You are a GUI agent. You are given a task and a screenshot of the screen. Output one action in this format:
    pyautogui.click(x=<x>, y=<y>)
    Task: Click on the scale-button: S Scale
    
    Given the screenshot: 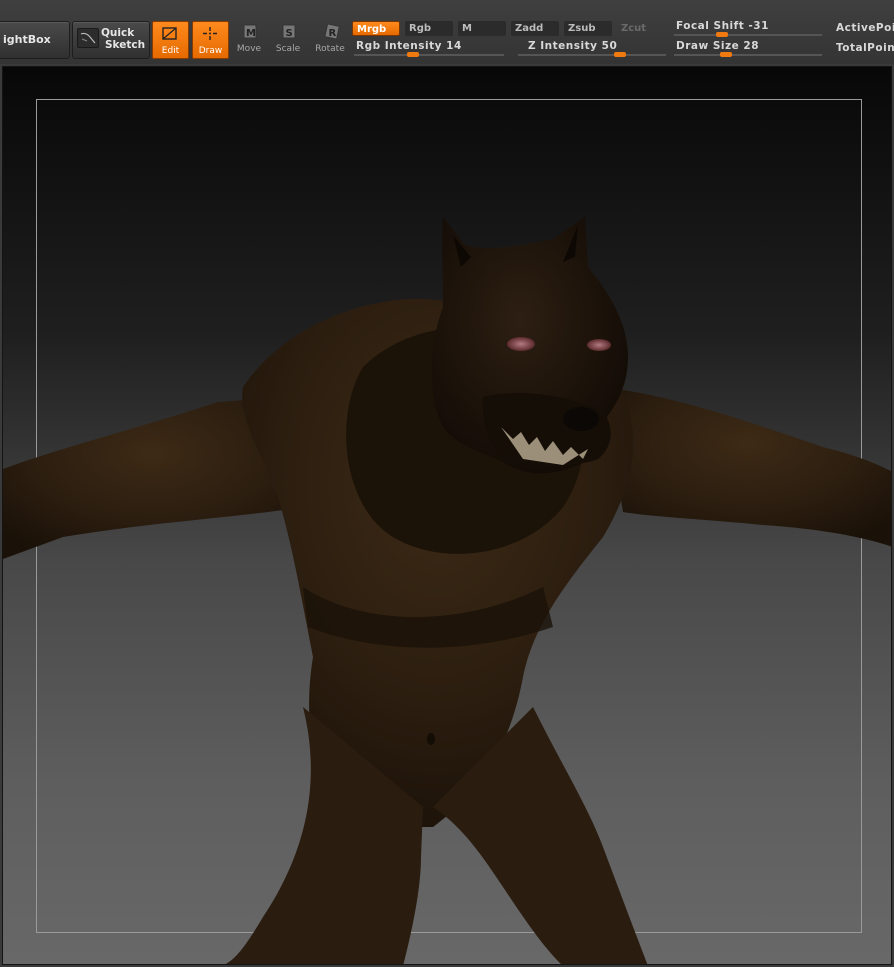 What is the action you would take?
    pyautogui.click(x=288, y=41)
    